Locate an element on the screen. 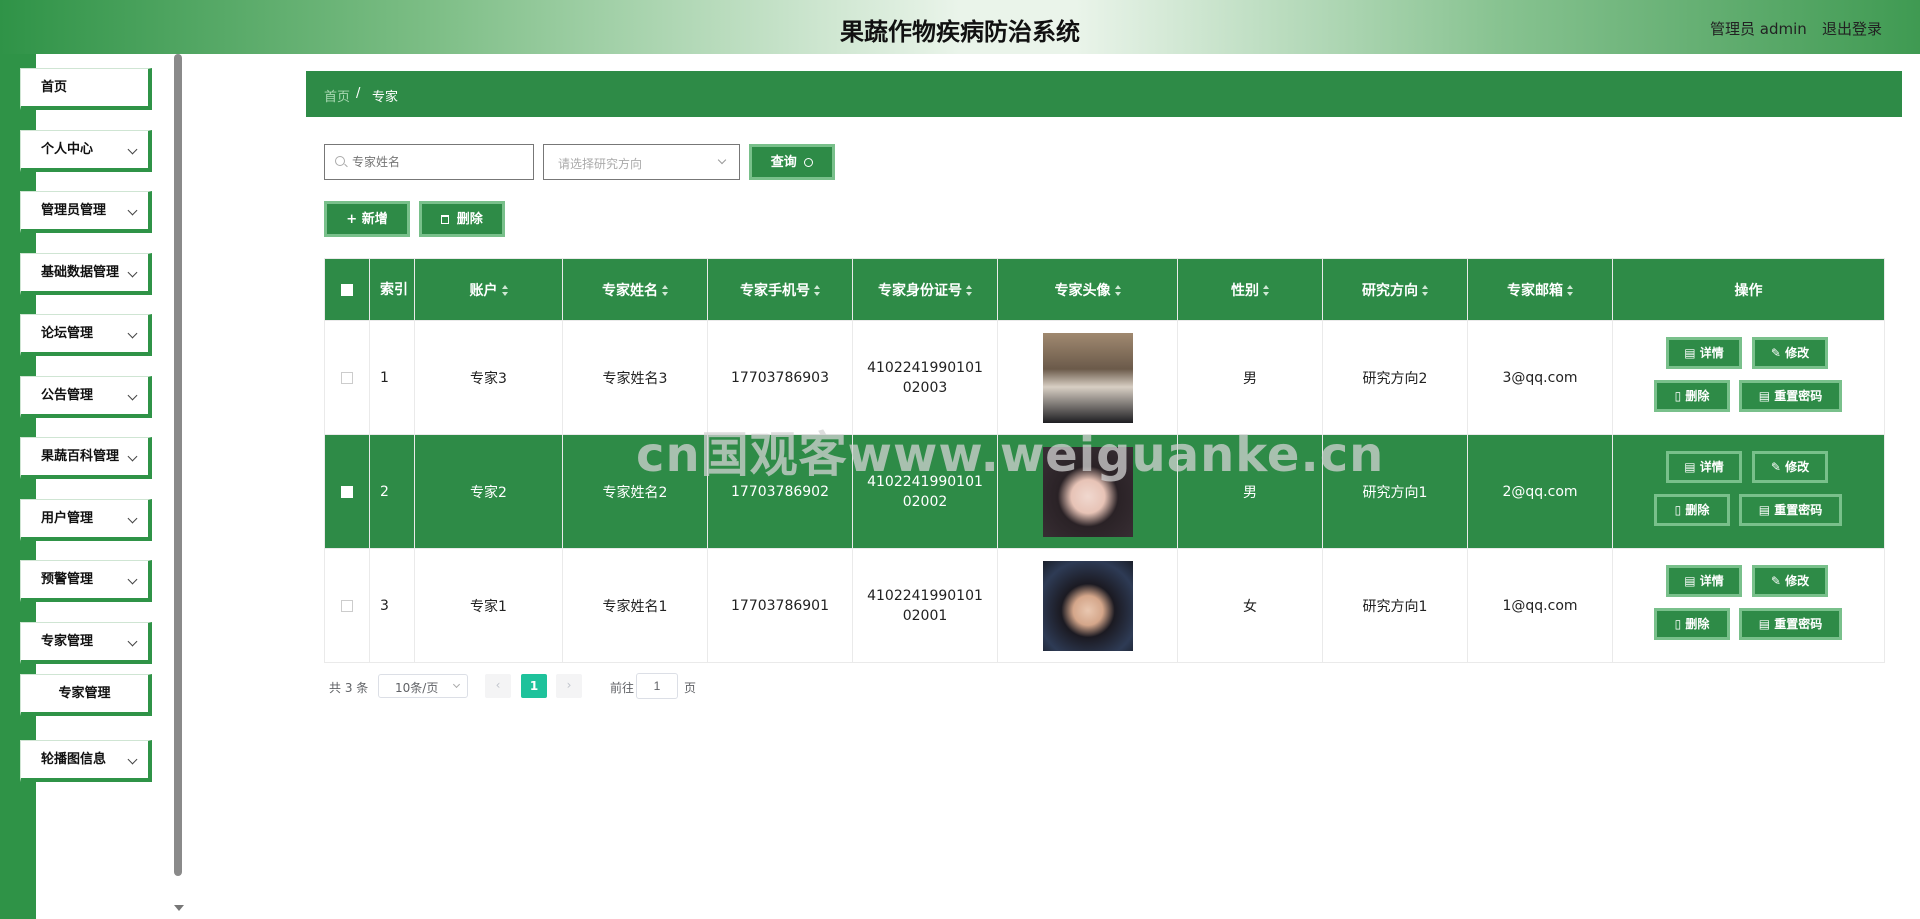  sidebar-item-label: 轮播图信息 is located at coordinates (74, 759).